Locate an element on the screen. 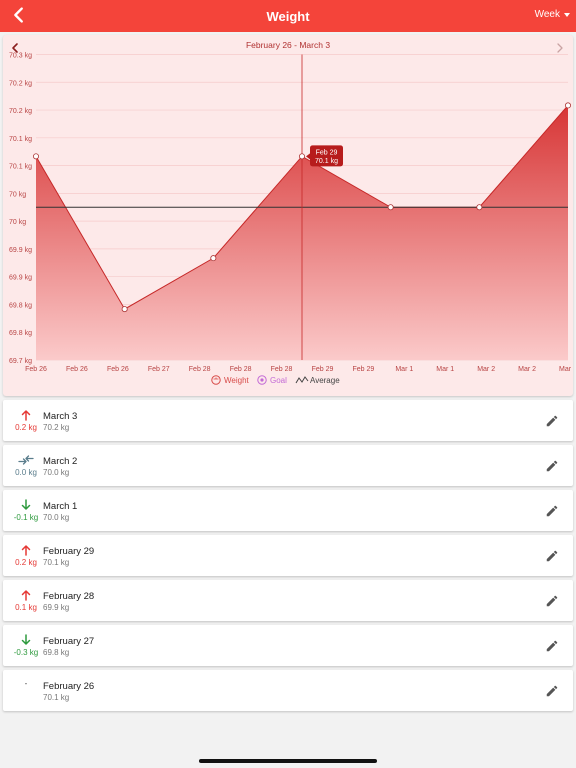 The height and width of the screenshot is (768, 576). trend-indicator: -0.3 kg is located at coordinates (26, 645).